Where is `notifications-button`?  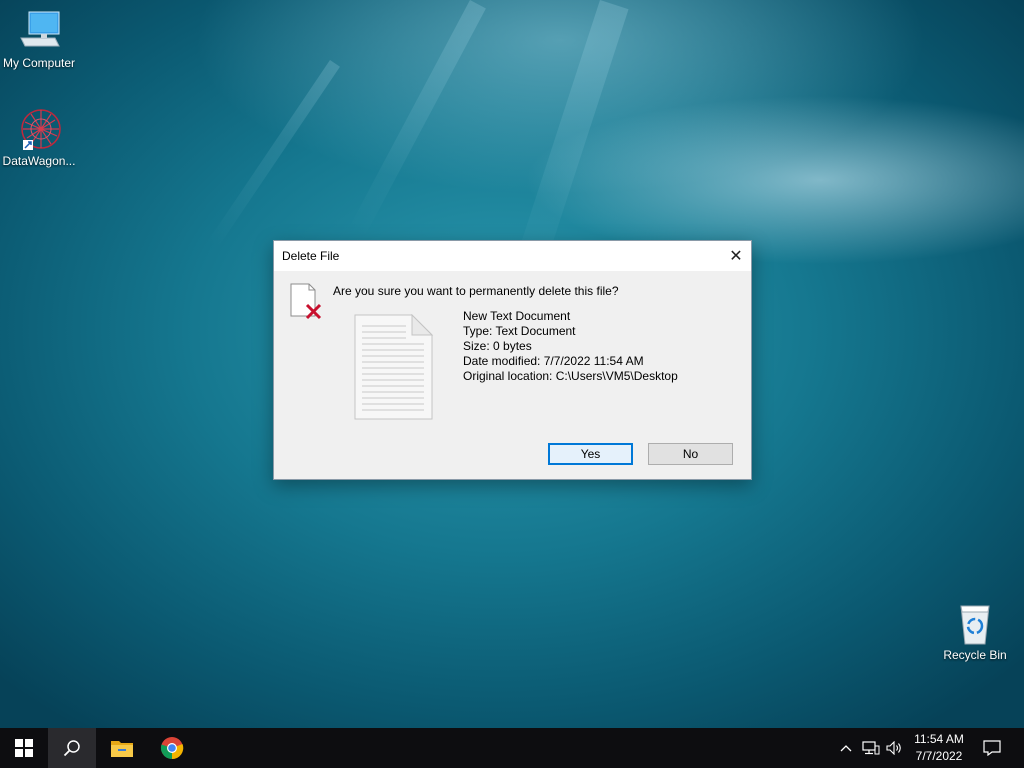
notifications-button is located at coordinates (992, 748).